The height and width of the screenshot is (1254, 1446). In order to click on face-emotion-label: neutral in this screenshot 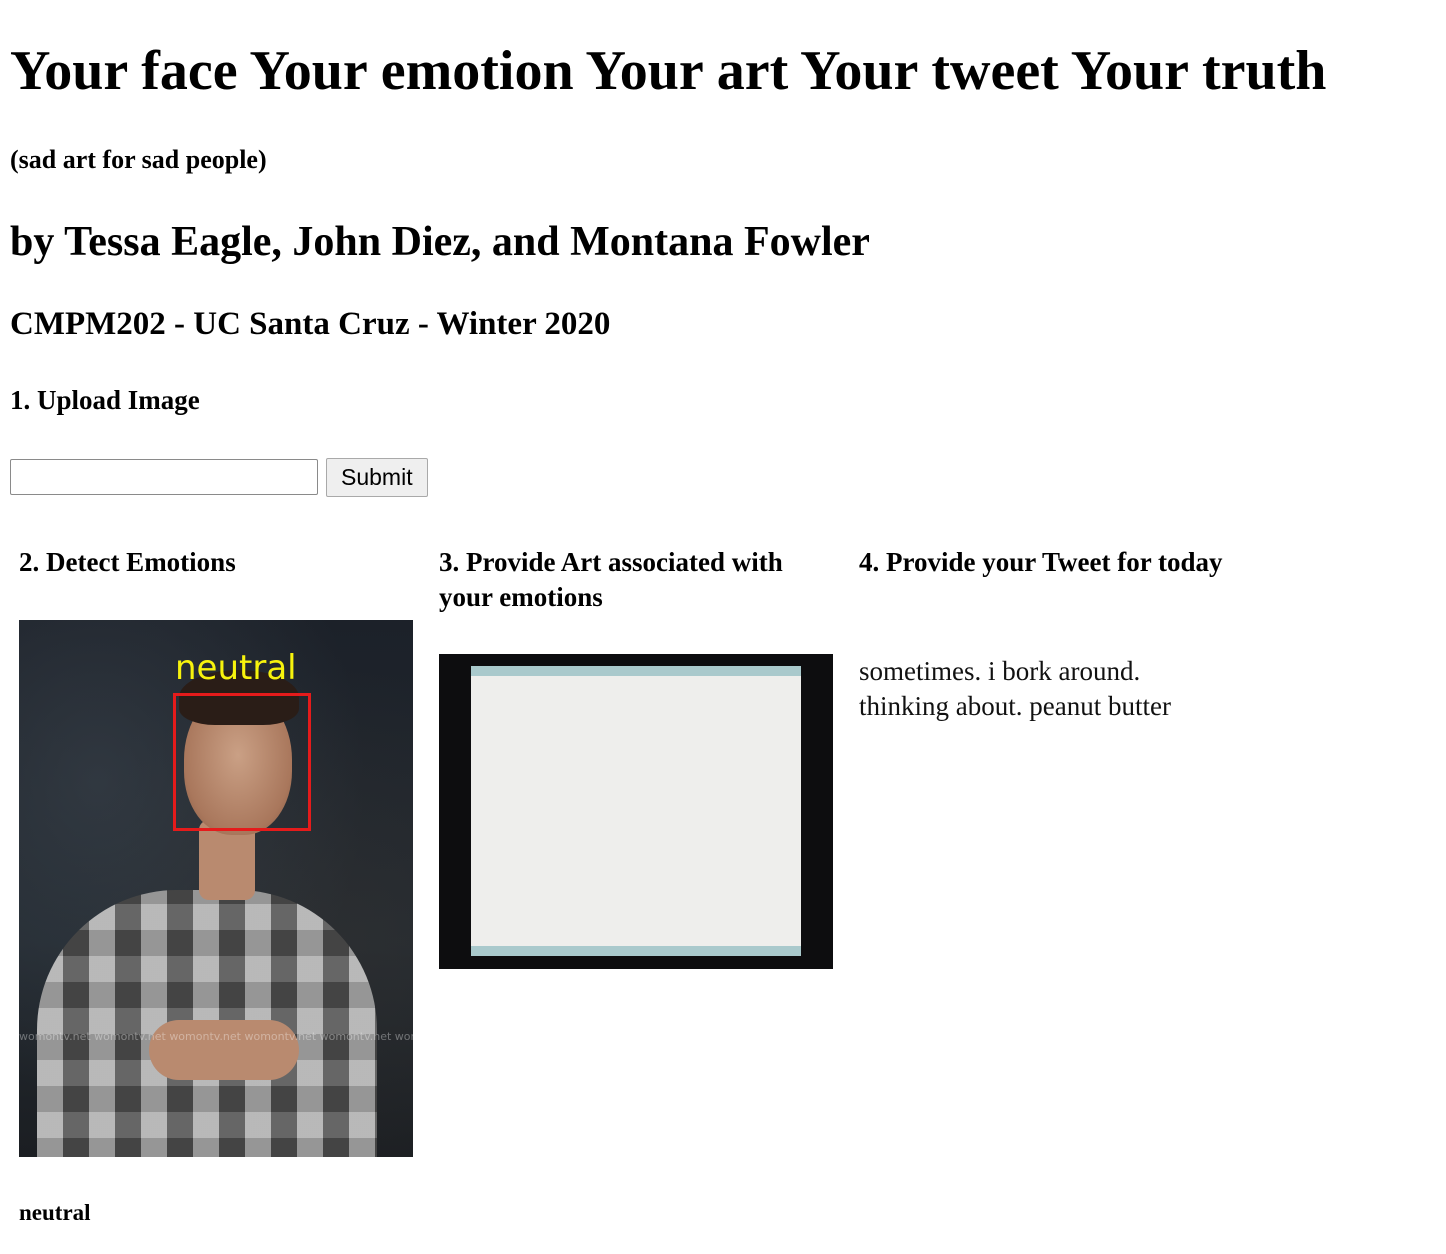, I will do `click(236, 668)`.